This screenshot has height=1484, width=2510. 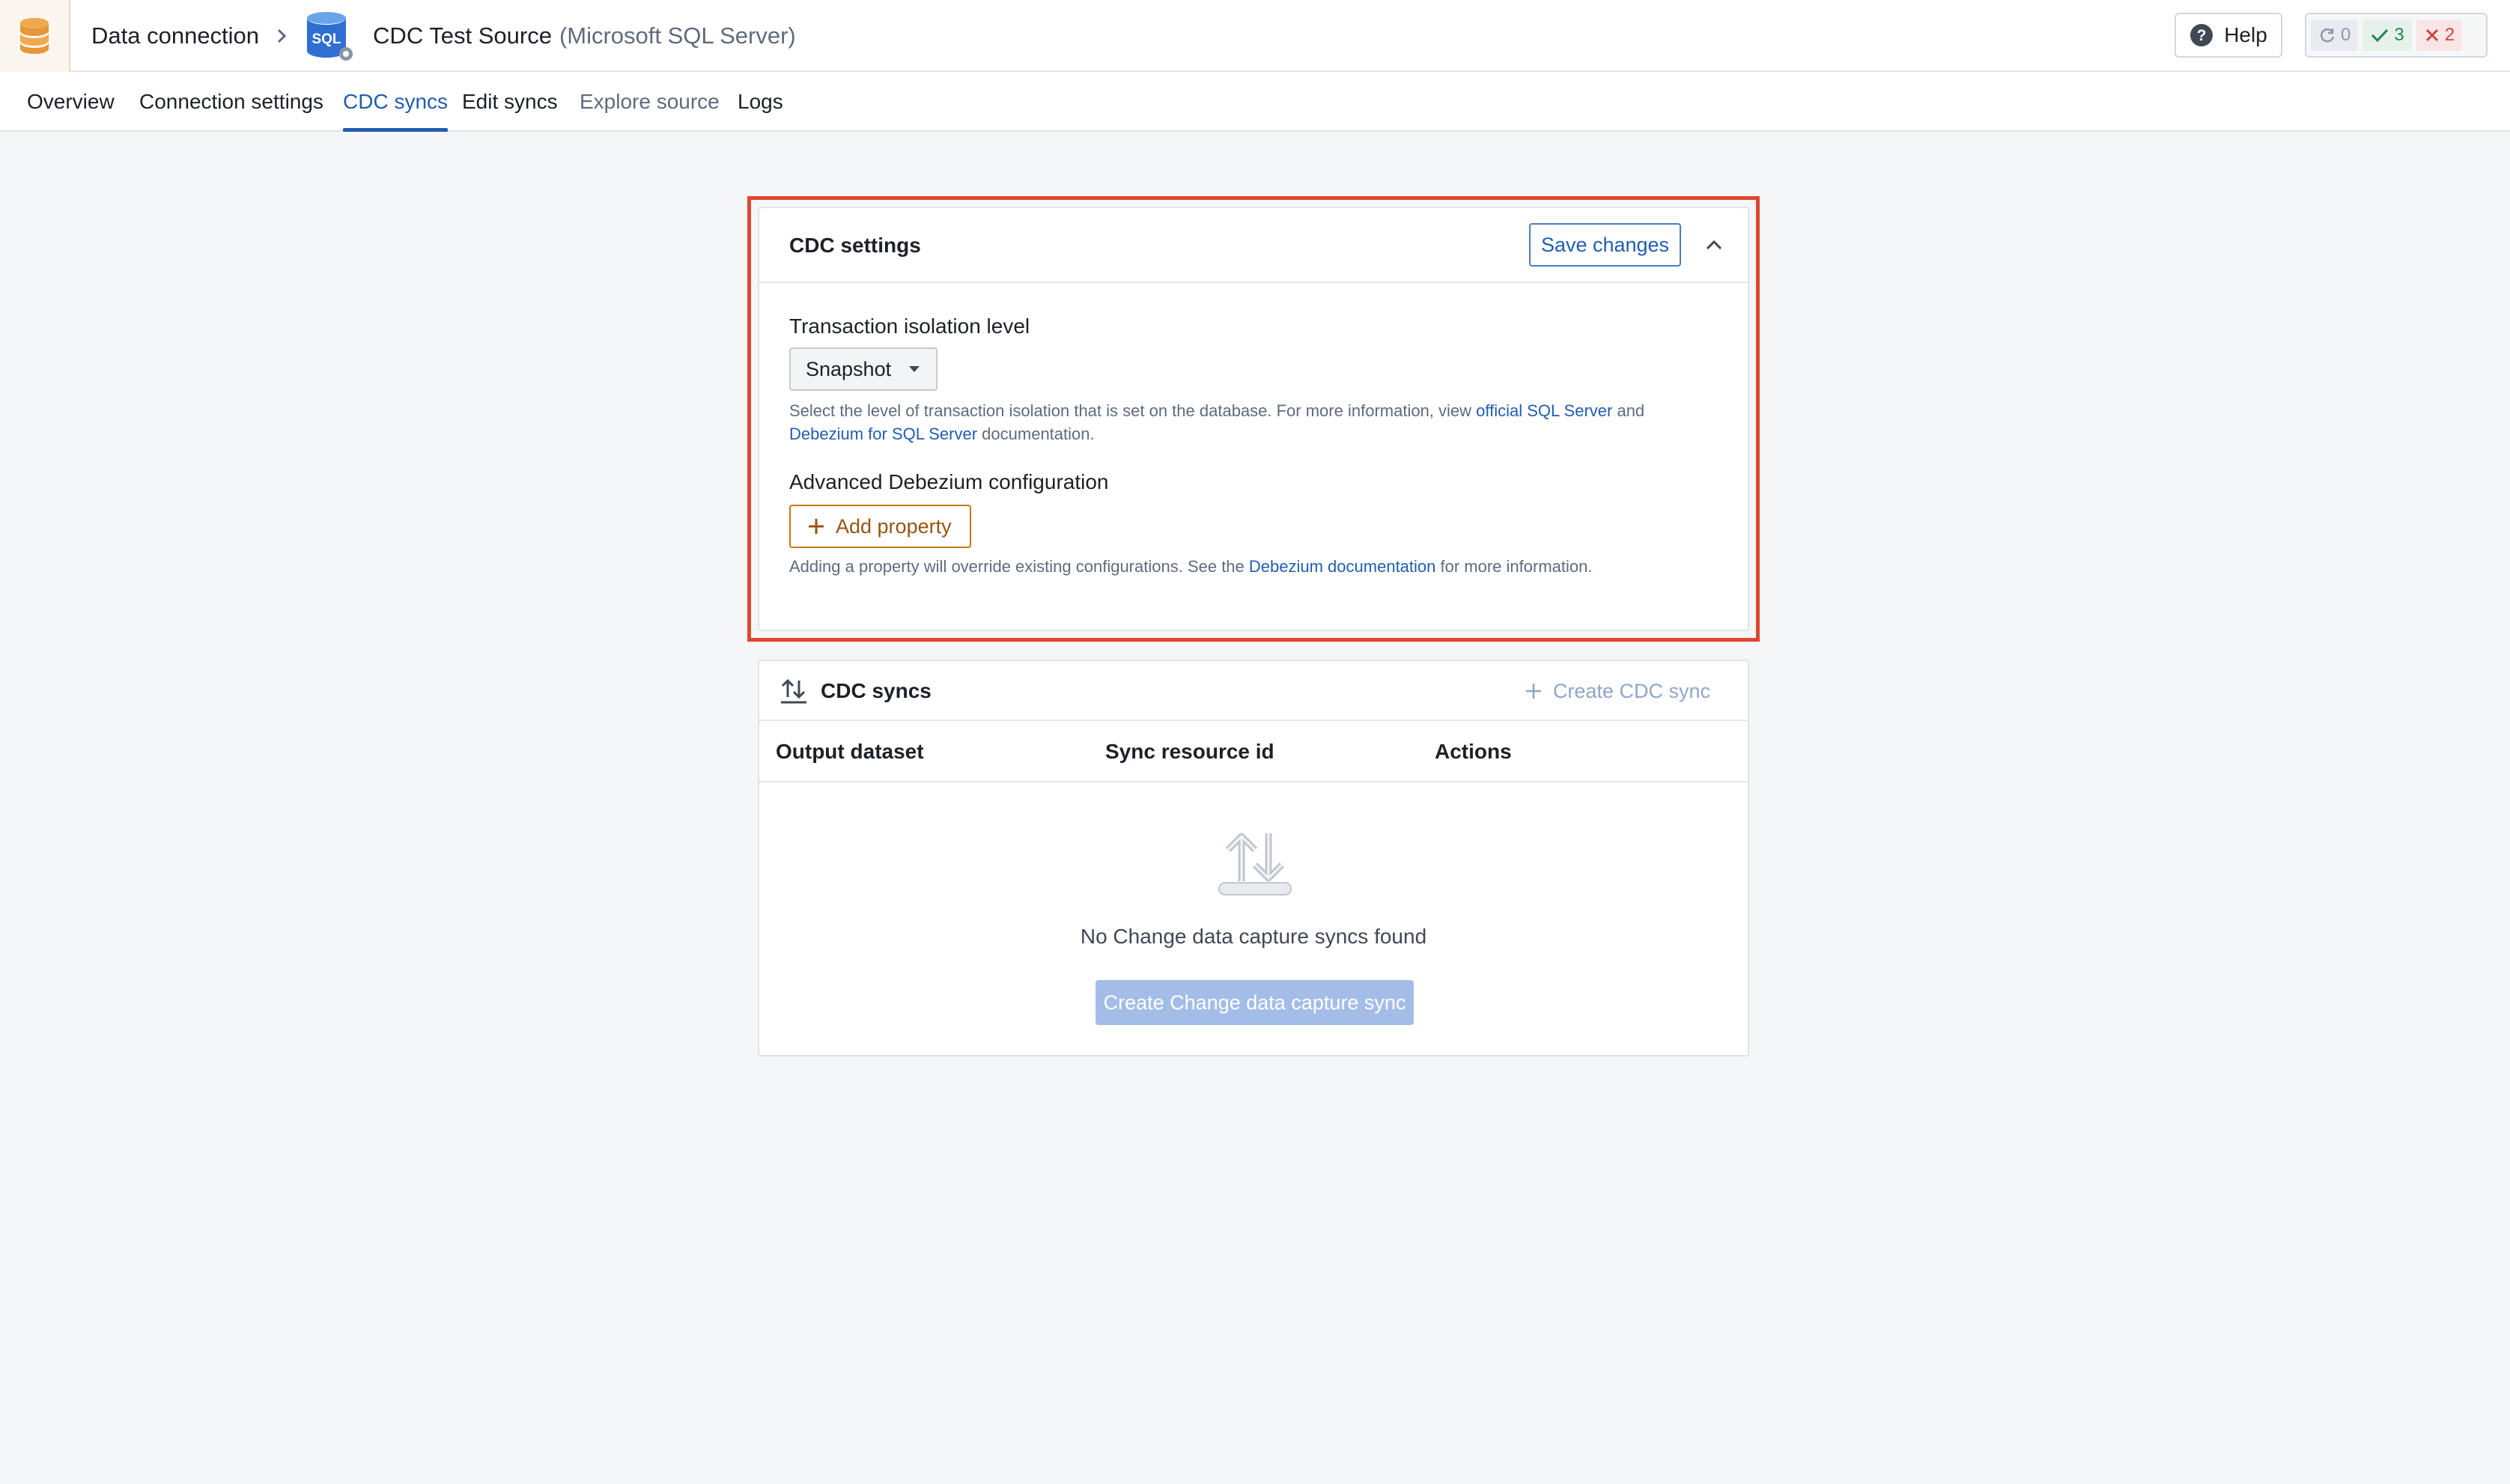 I want to click on debezium-sql-server-link: Debezium for SQL Server, so click(x=883, y=434).